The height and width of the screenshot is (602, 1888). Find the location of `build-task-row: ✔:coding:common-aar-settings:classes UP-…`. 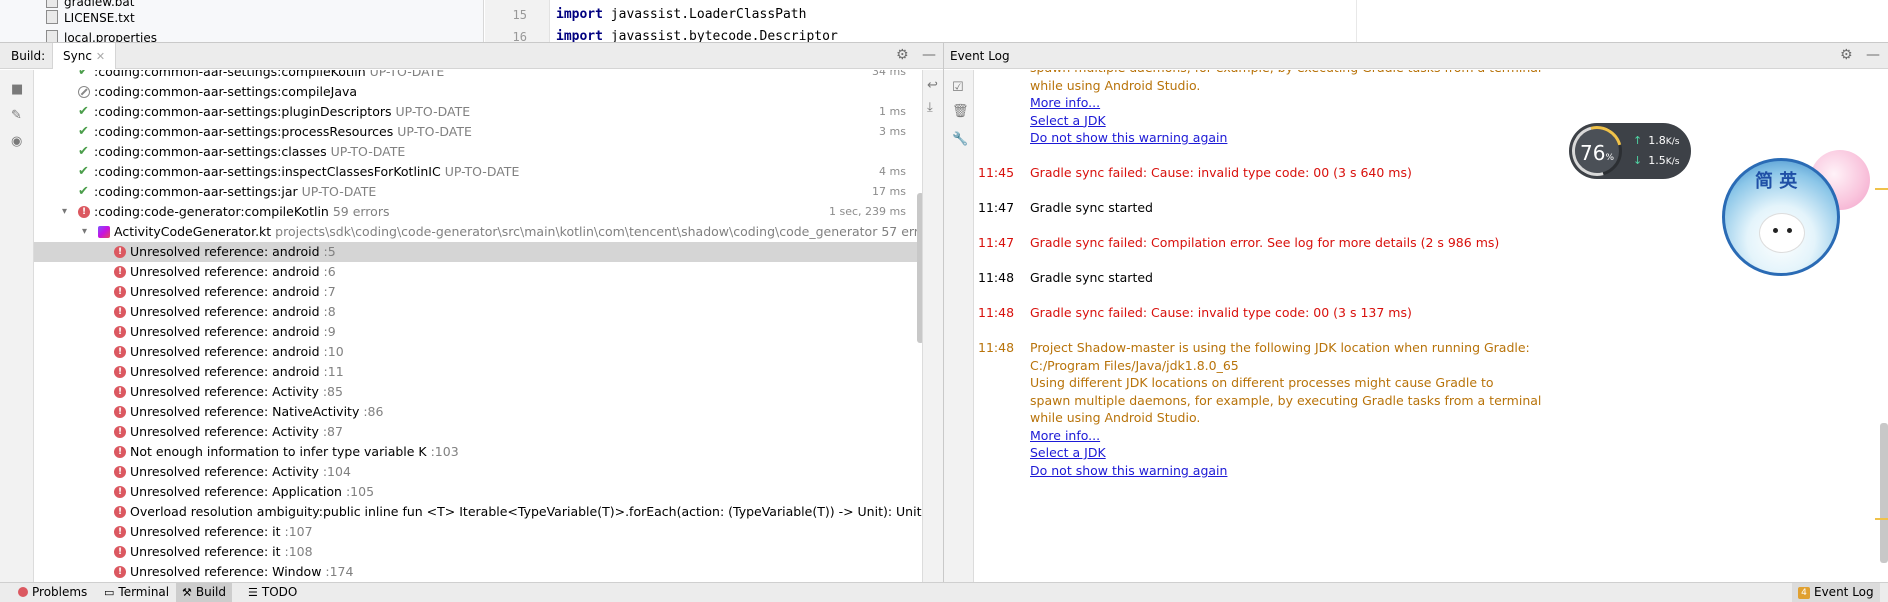

build-task-row: ✔:coding:common-aar-settings:classes UP-… is located at coordinates (478, 152).